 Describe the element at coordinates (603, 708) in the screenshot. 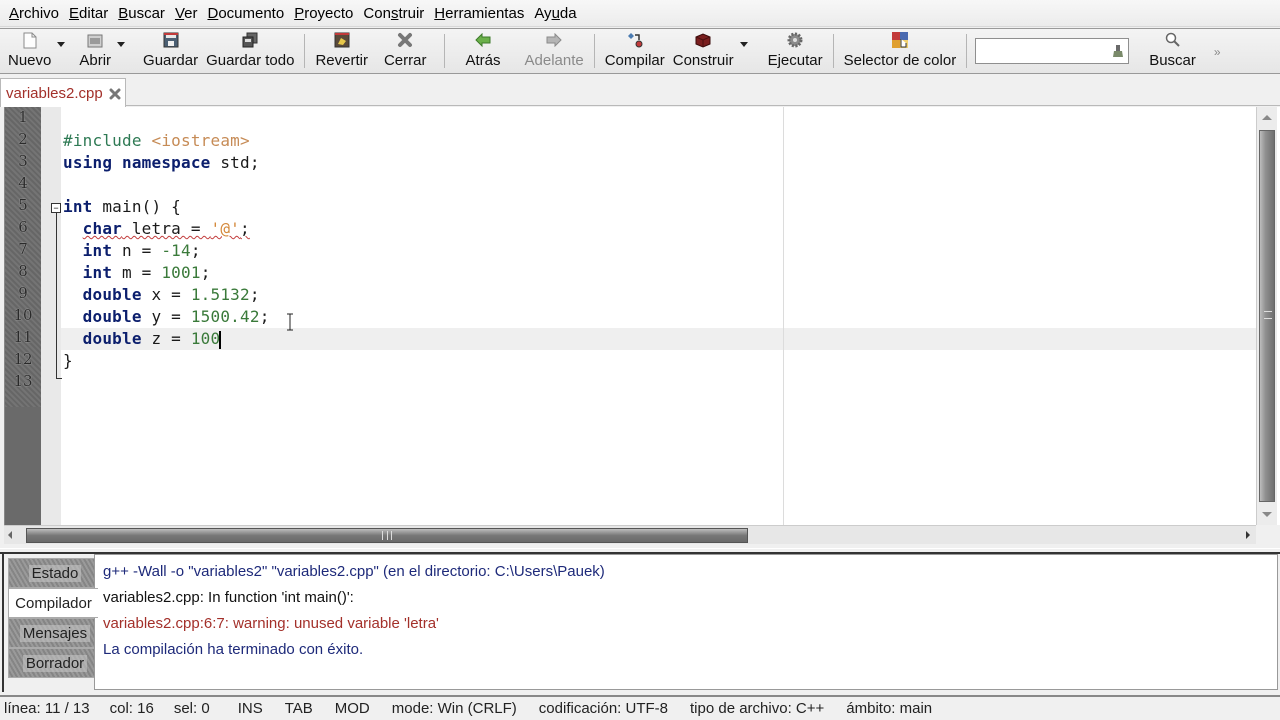

I see `status-encoding: codificación: UTF-8` at that location.